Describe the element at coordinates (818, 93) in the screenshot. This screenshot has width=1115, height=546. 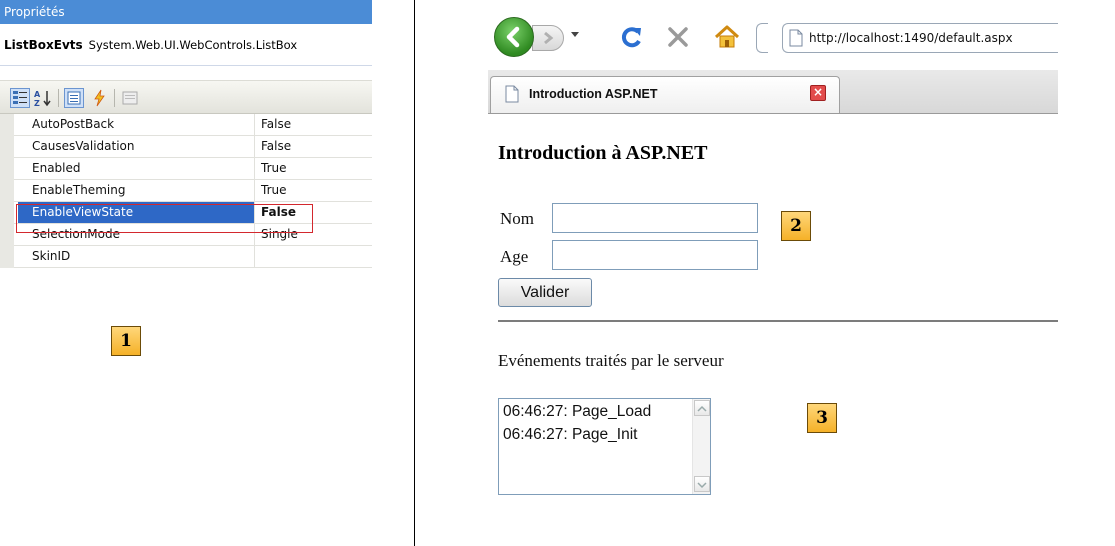
I see `close-tab-icon: ×` at that location.